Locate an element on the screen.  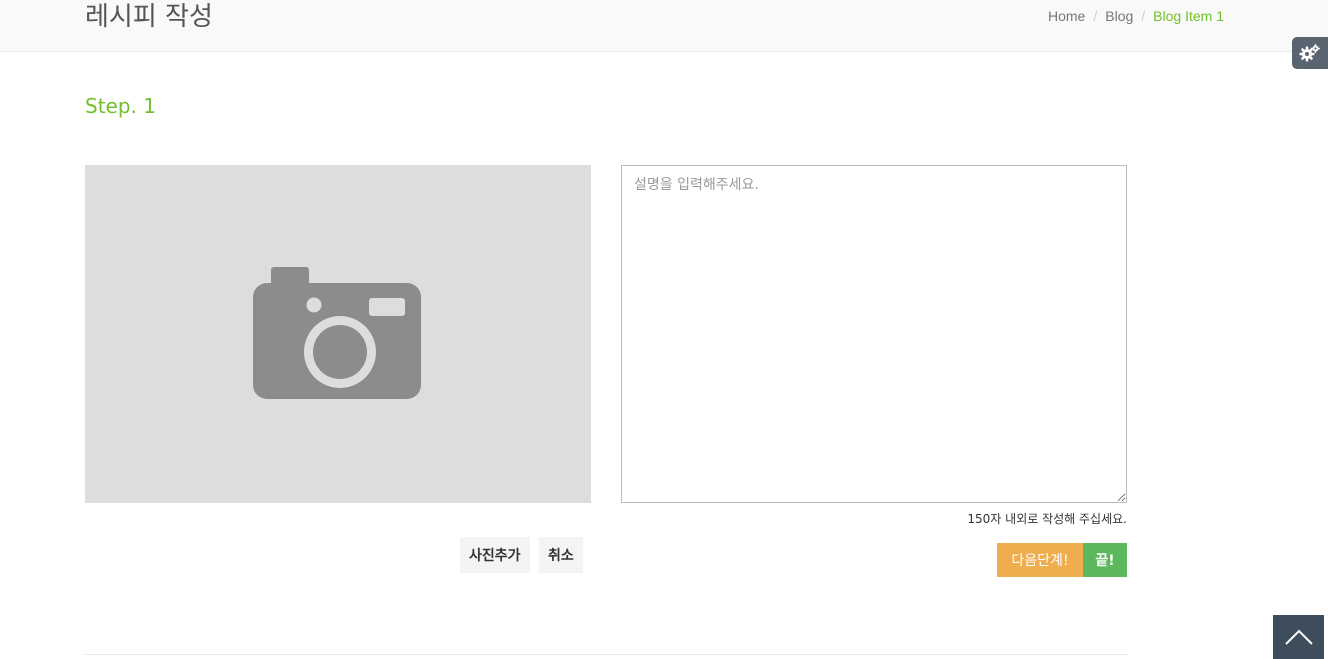
chevron-up-icon is located at coordinates (1298, 637).